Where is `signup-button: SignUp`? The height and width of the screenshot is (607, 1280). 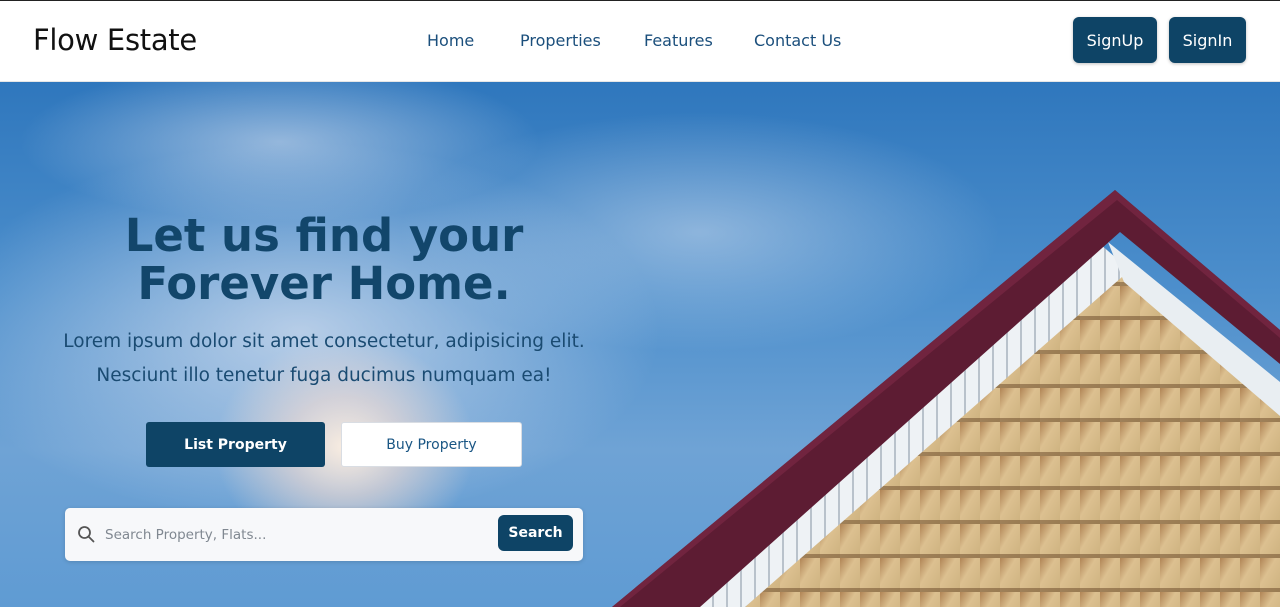
signup-button: SignUp is located at coordinates (1115, 40).